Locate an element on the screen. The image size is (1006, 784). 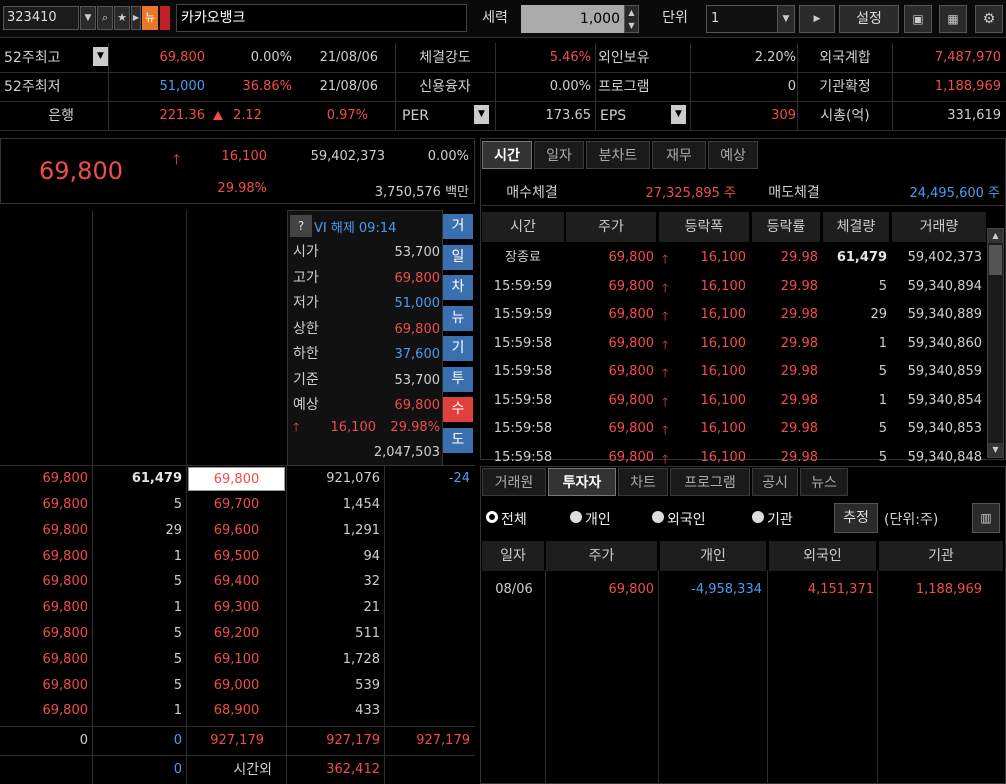
settings-button: 설정 is located at coordinates (869, 19).